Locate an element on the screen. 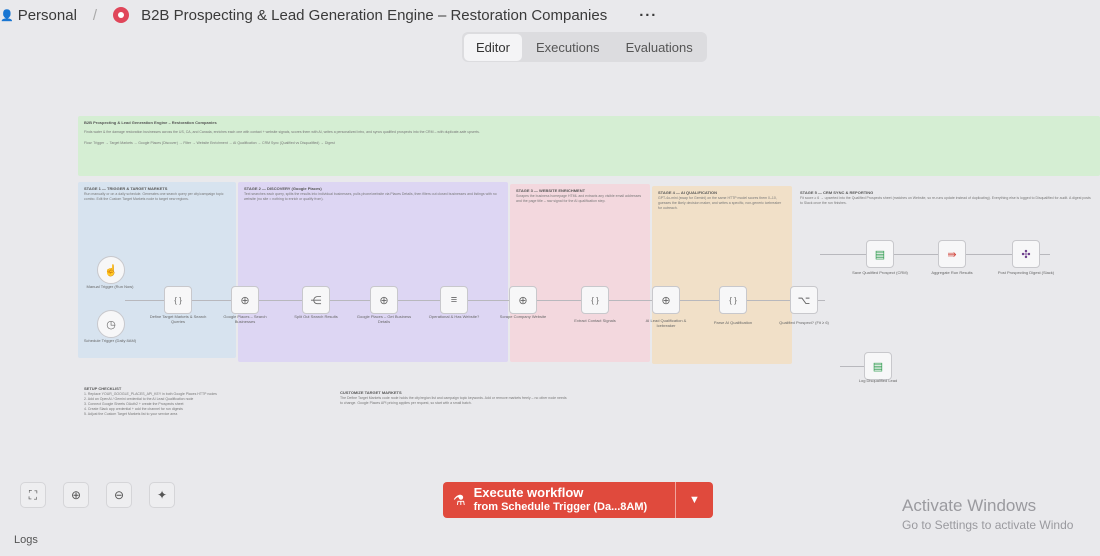 Image resolution: width=1100 pixels, height=556 pixels. node-label: Post Prospecting Digest (Slack) is located at coordinates (1026, 272).